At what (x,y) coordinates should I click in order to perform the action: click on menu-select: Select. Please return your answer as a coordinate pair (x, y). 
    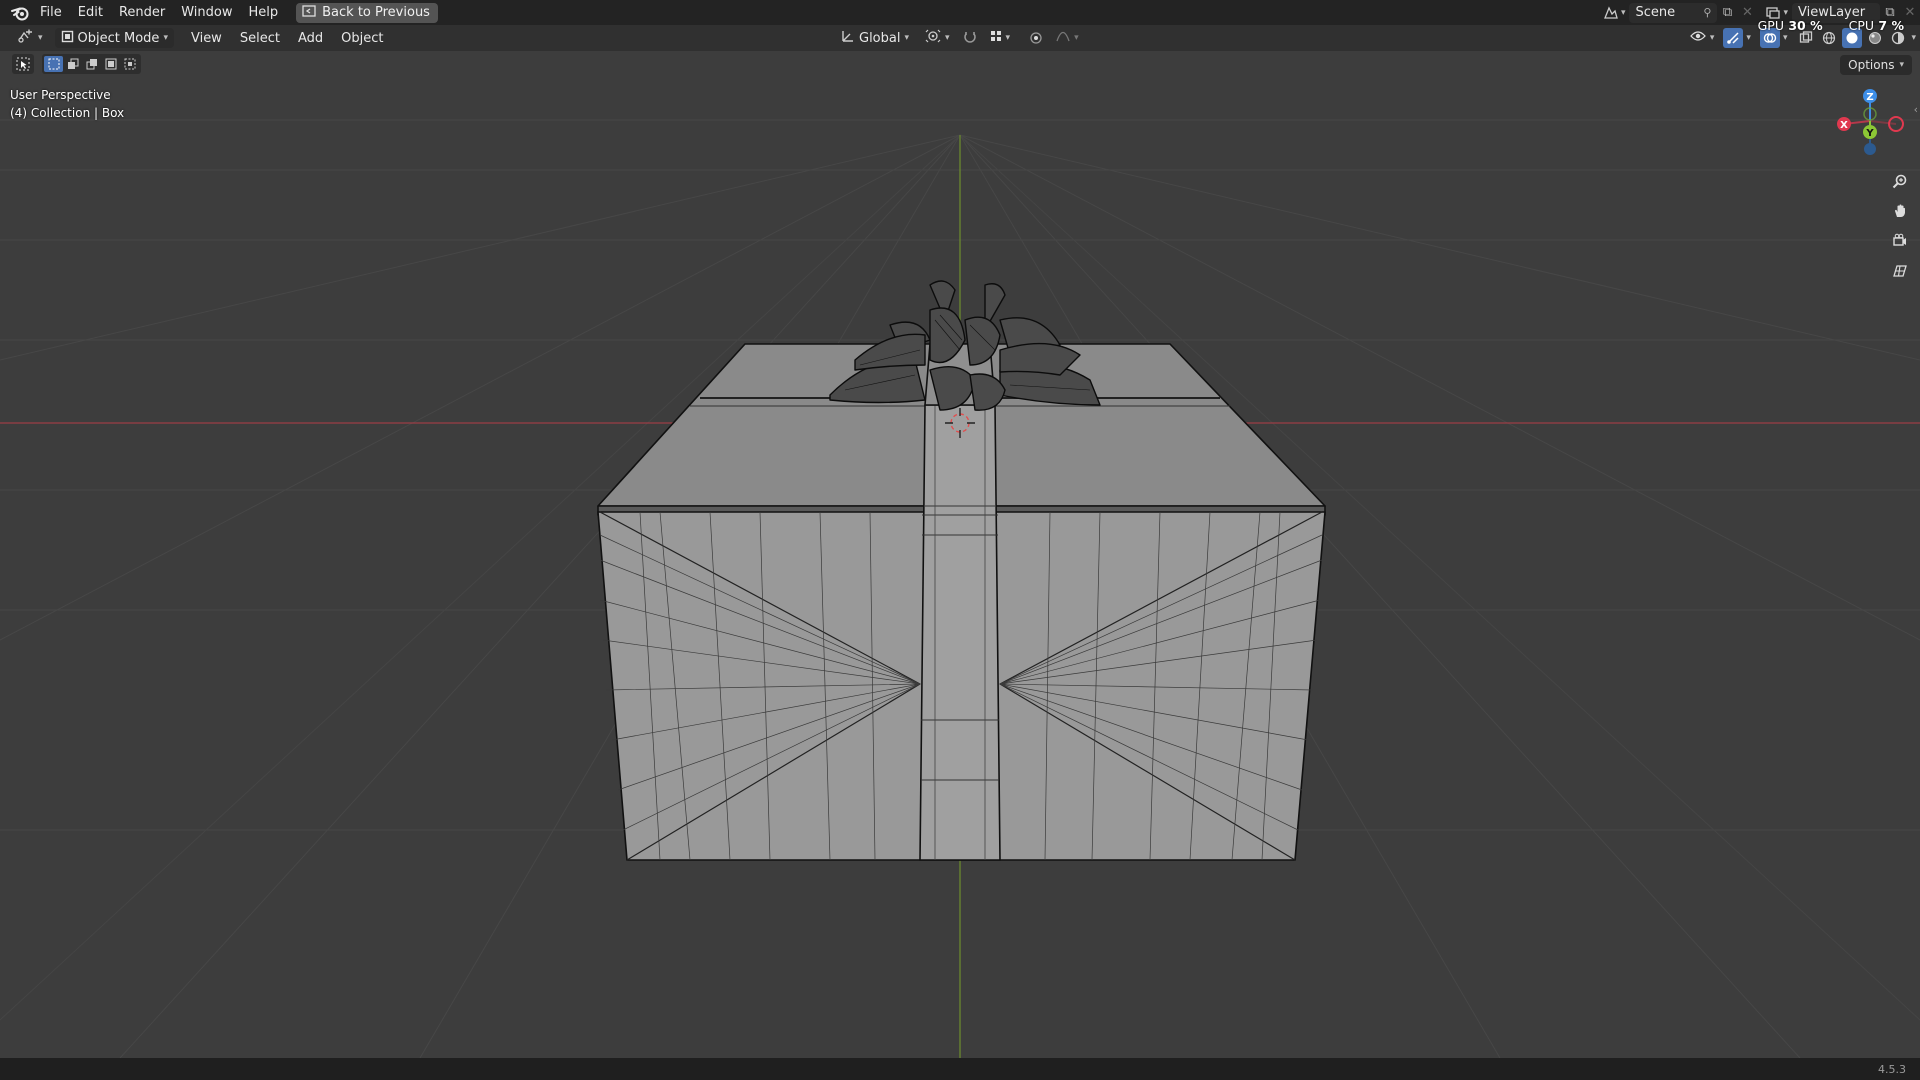
    Looking at the image, I should click on (260, 38).